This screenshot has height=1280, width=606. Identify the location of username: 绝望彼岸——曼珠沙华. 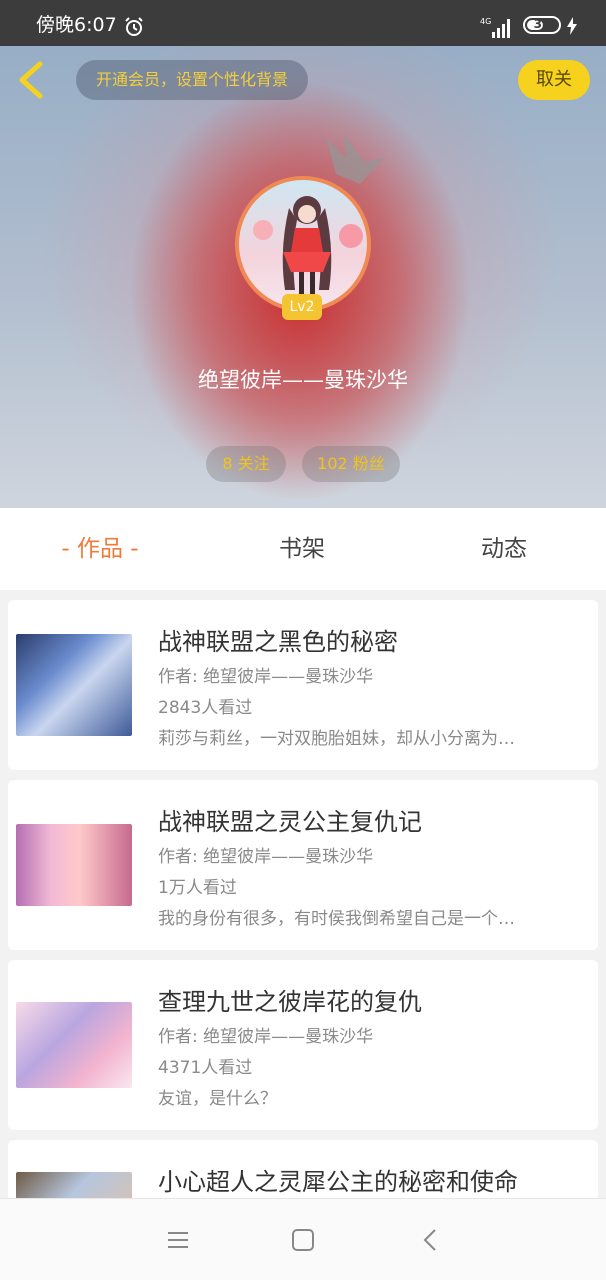
(303, 380).